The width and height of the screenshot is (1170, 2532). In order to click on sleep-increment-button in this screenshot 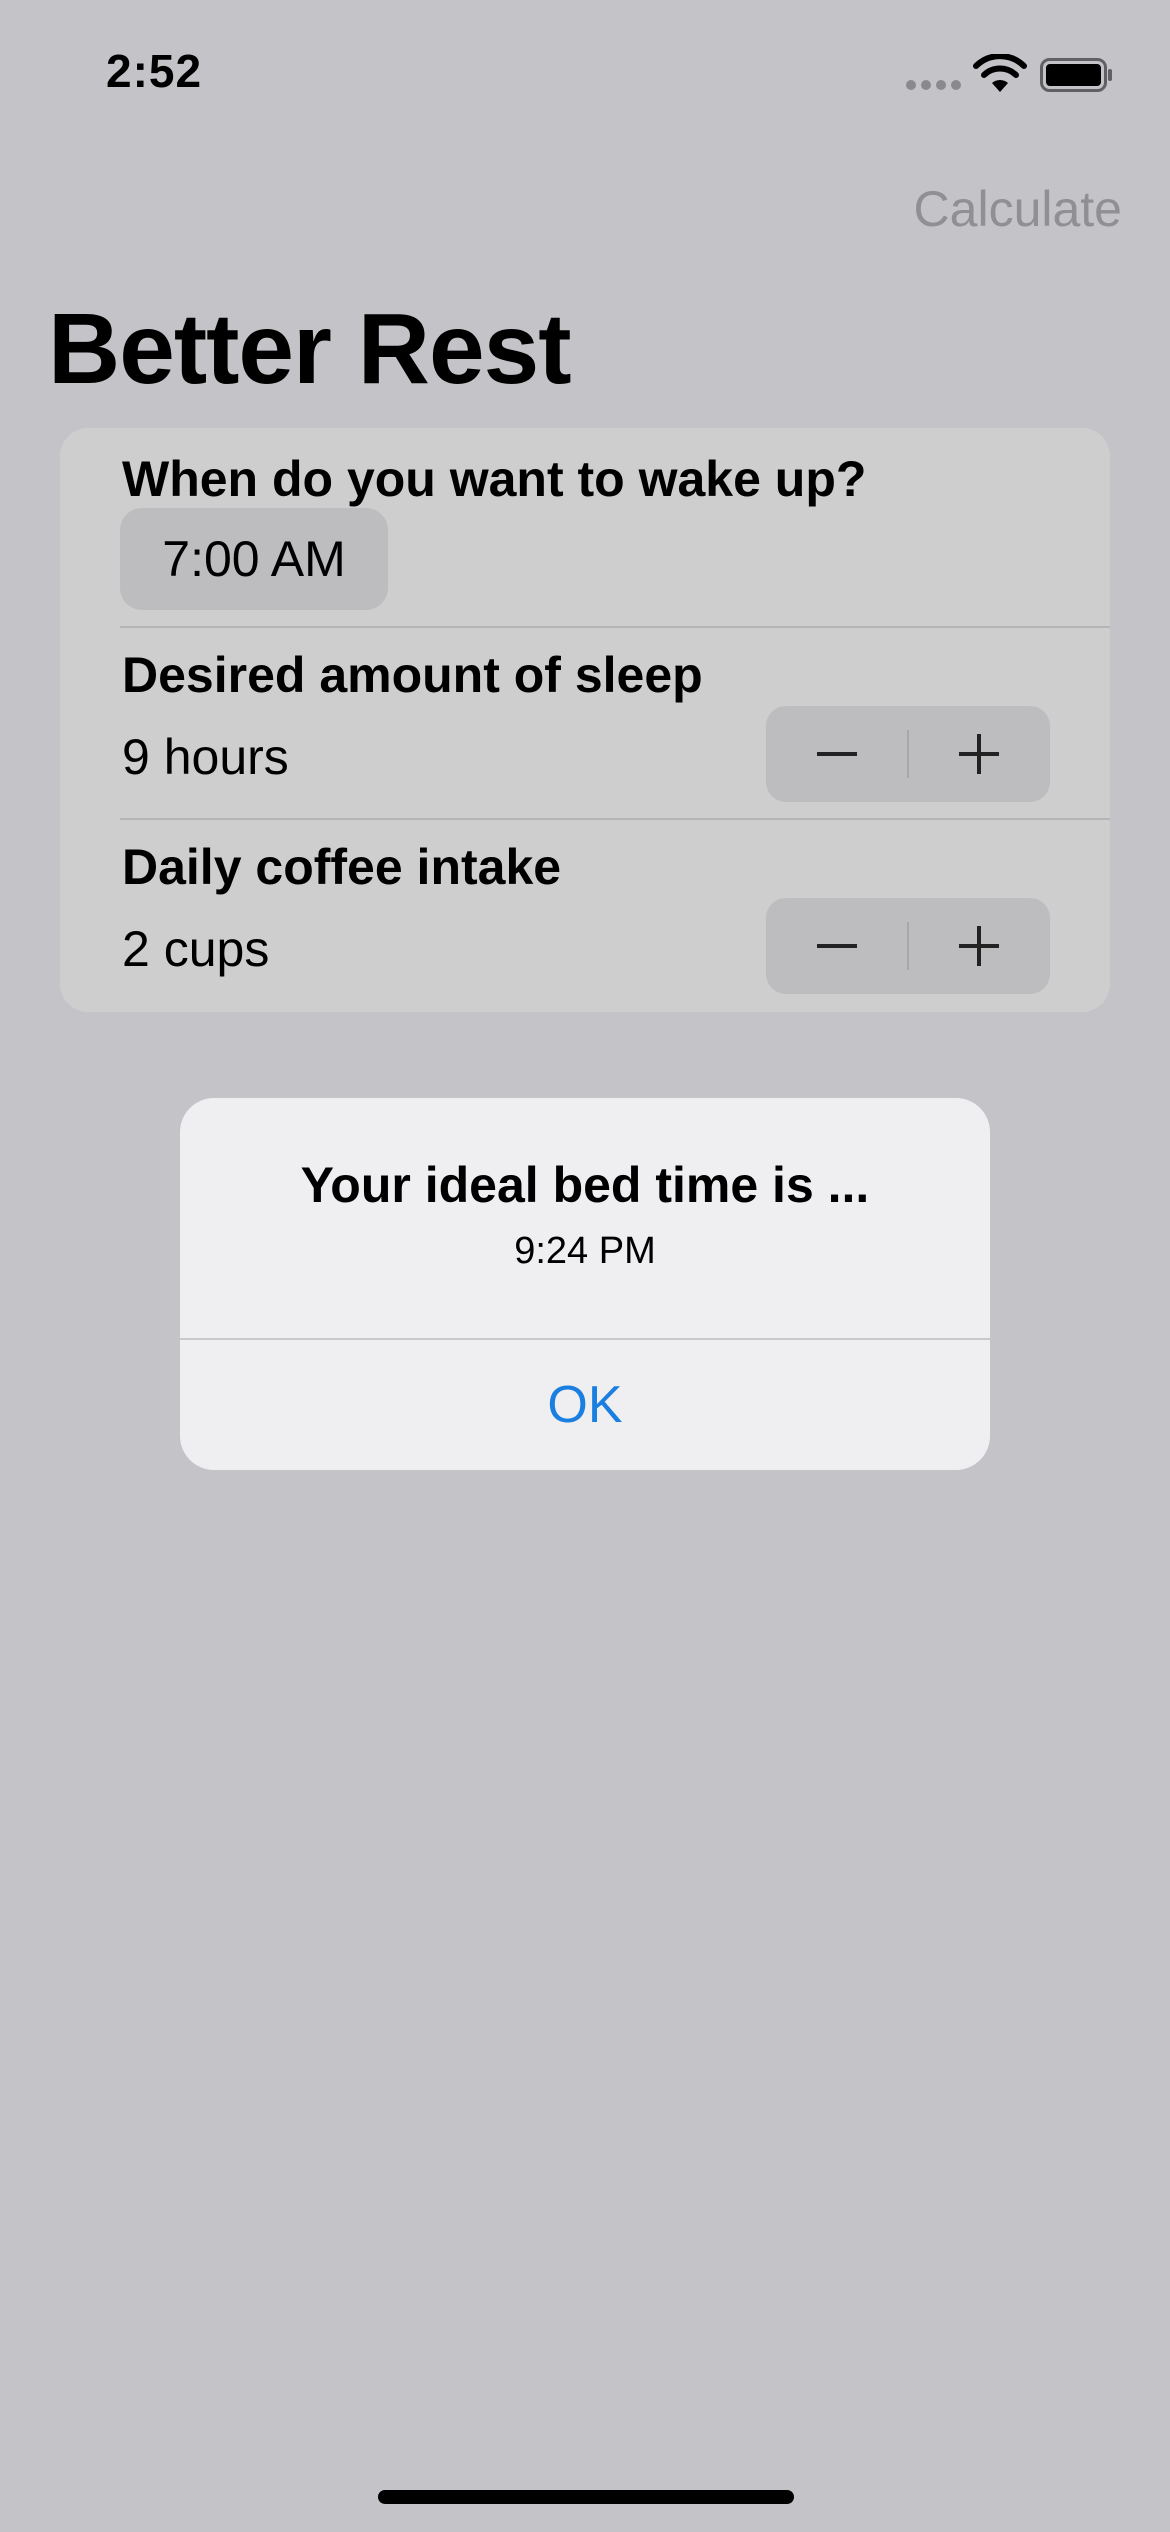, I will do `click(979, 754)`.